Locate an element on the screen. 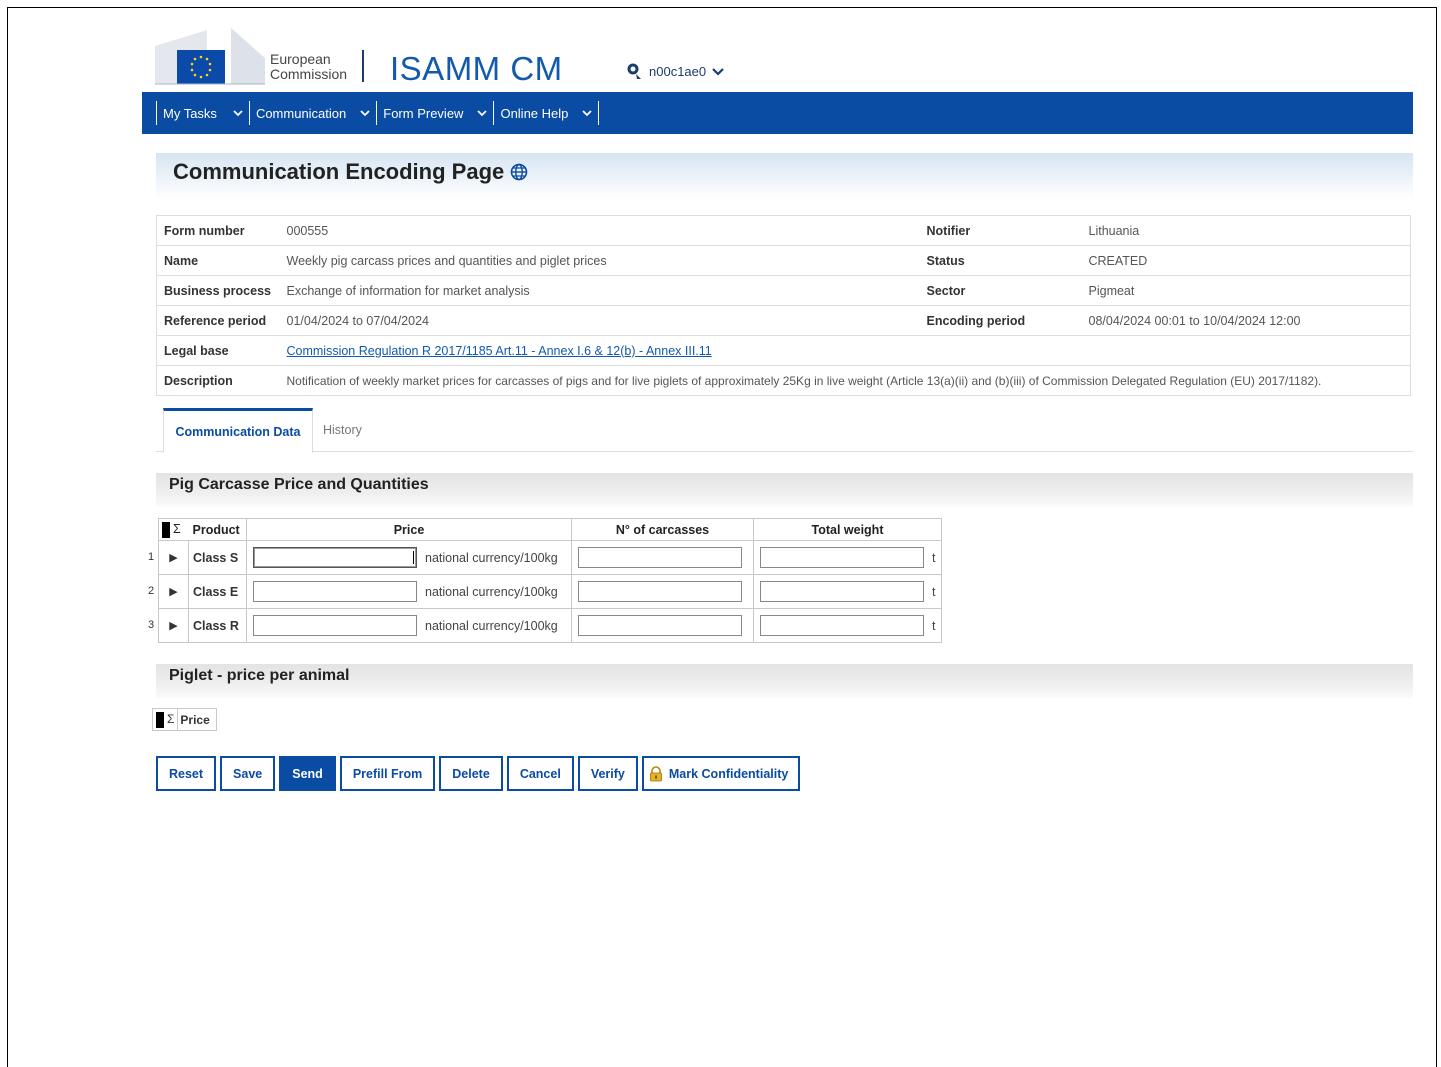  tab-communication-data: Communication Data is located at coordinates (238, 430).